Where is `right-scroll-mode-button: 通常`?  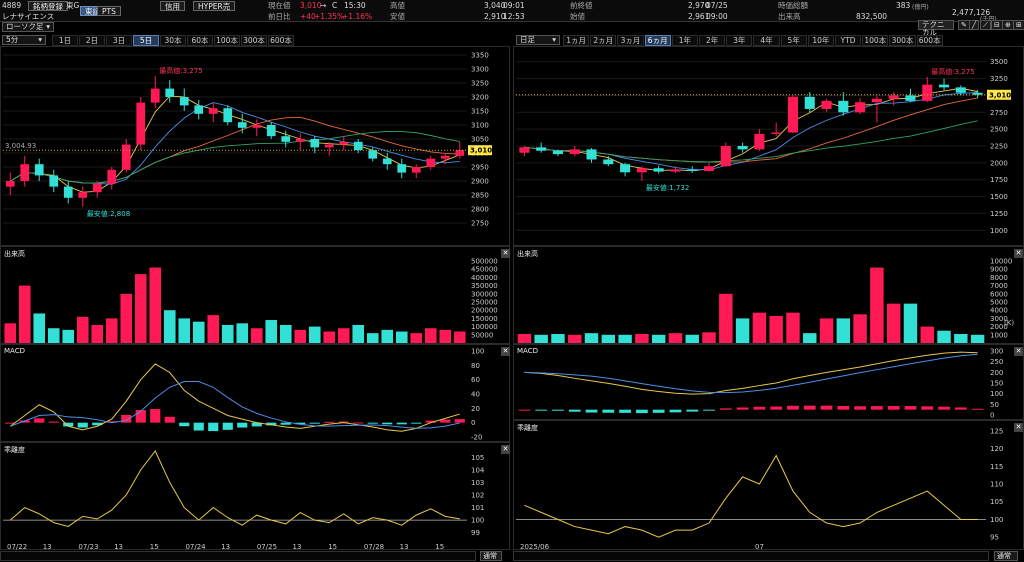 right-scroll-mode-button: 通常 is located at coordinates (1006, 556).